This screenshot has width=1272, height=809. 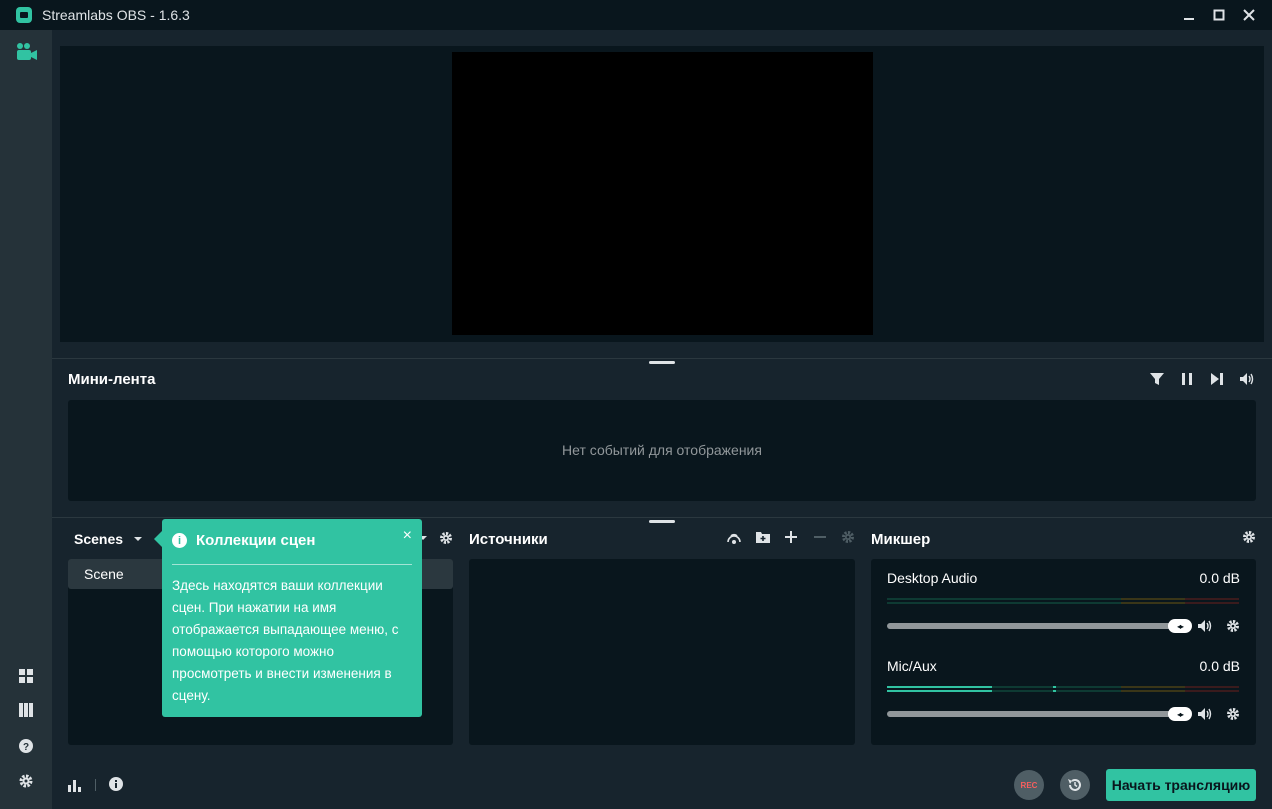 I want to click on close-button, so click(x=1249, y=15).